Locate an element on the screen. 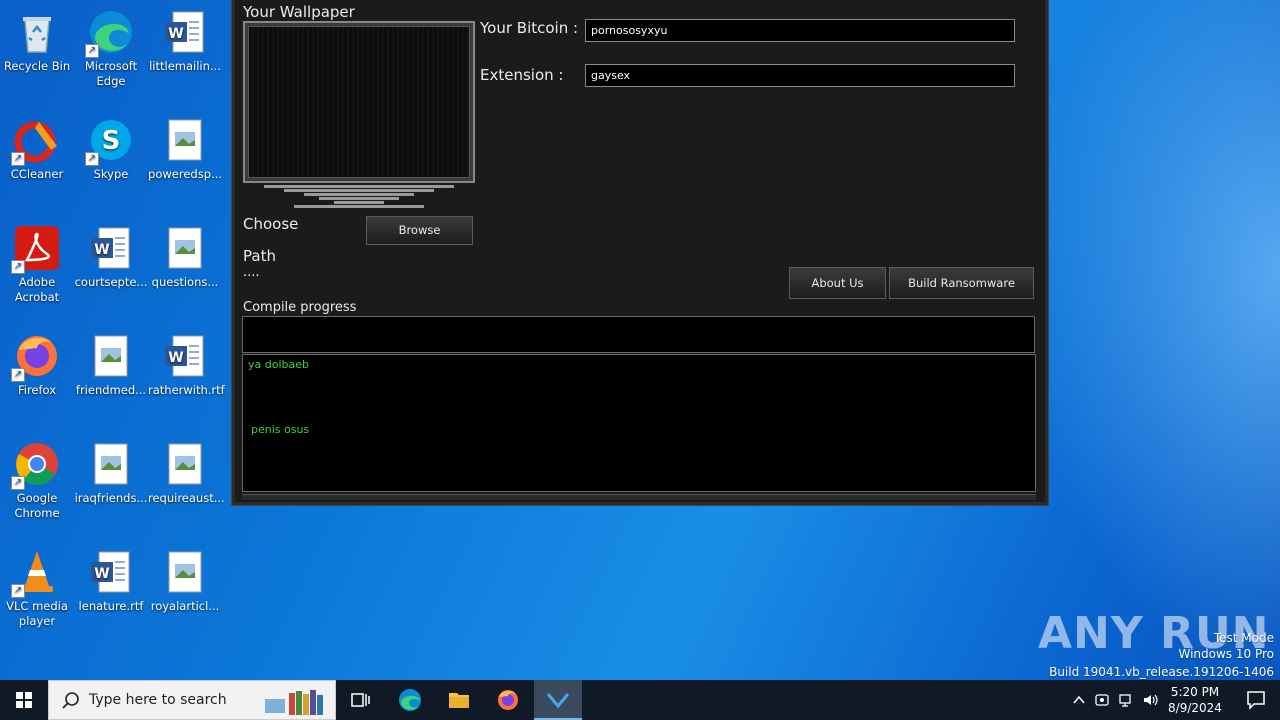 The width and height of the screenshot is (1280, 720). task-view-button is located at coordinates (360, 700).